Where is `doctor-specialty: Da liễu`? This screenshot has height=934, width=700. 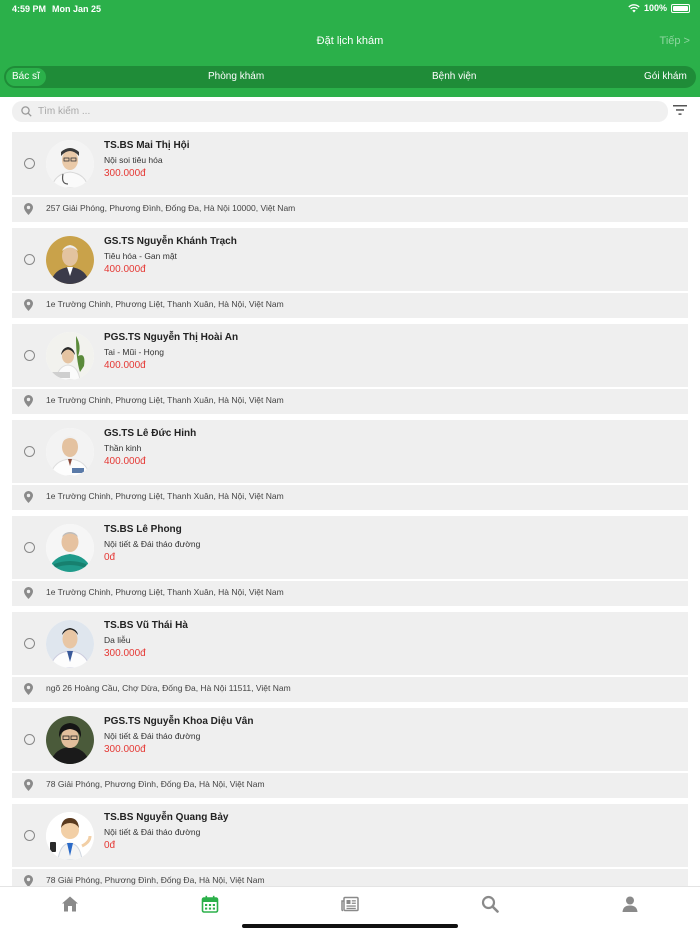
doctor-specialty: Da liễu is located at coordinates (117, 640).